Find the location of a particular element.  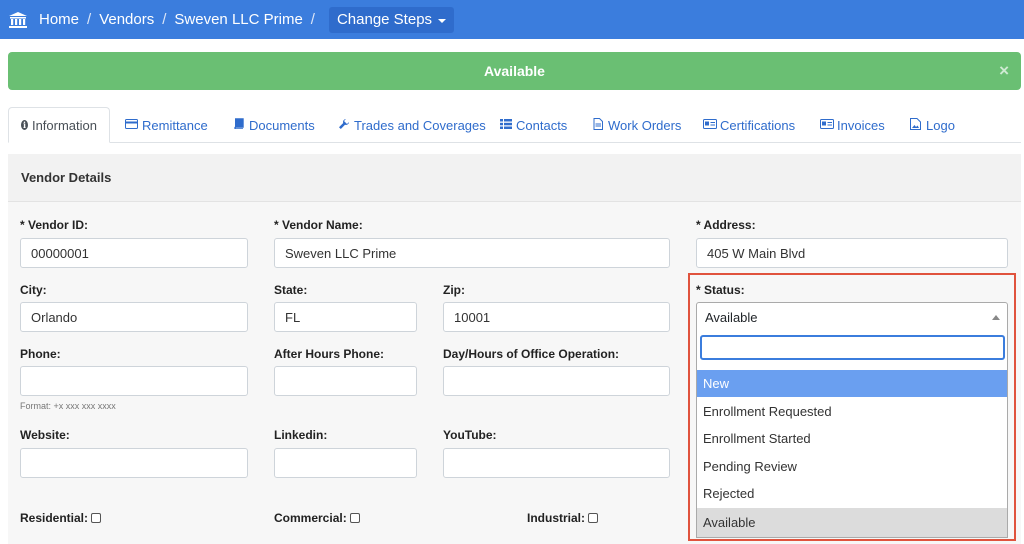

after-hours-phone-input is located at coordinates (345, 381).